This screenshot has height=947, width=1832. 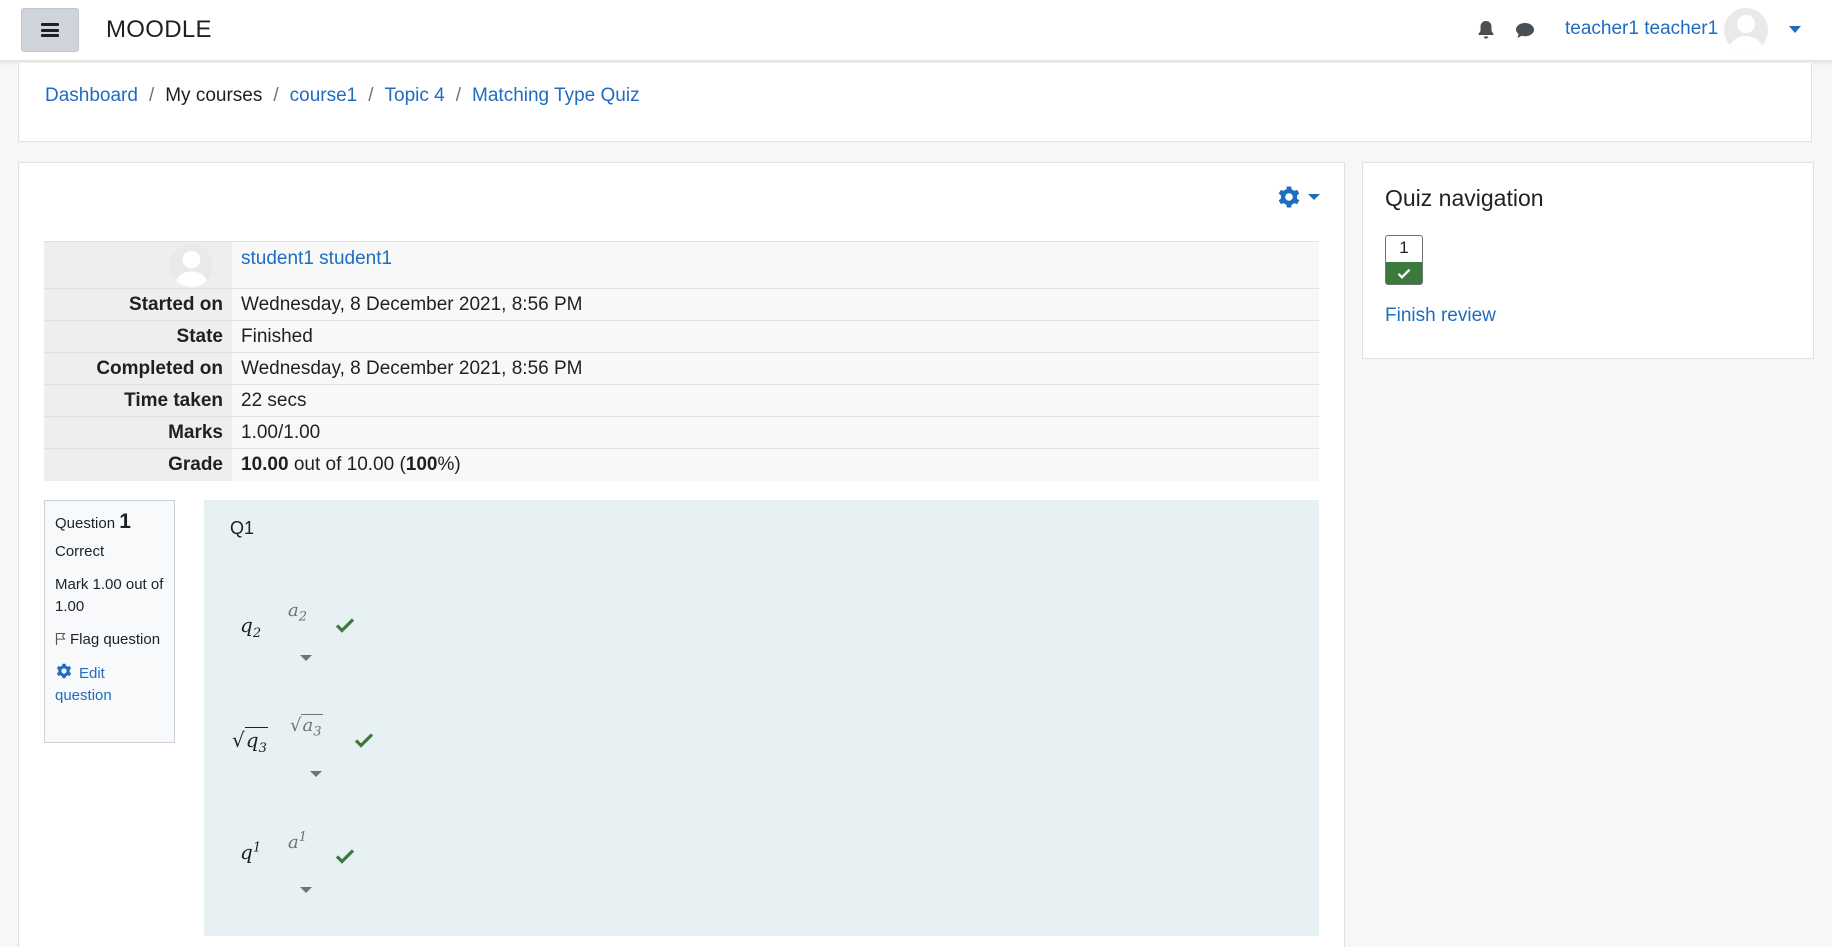 I want to click on quiz-navigation-block: Quiz navigation 1 Finish review, so click(x=1588, y=260).